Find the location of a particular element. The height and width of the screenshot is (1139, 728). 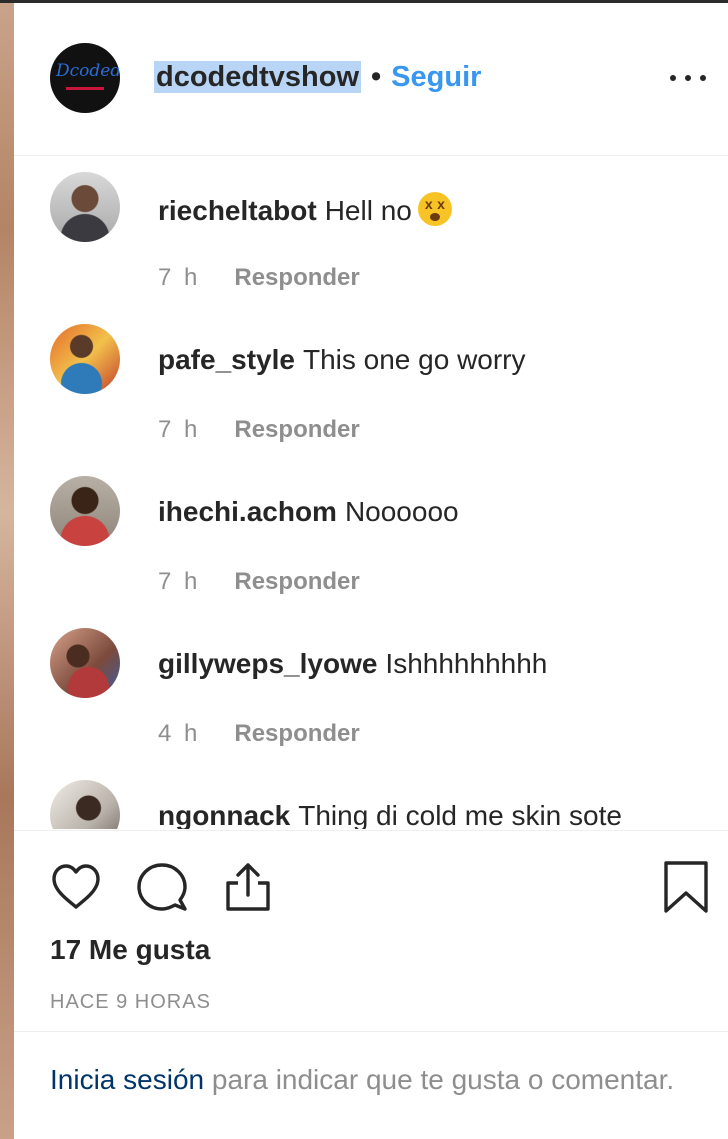

comment-text: ihechi.achom Noooooo is located at coordinates (308, 512).